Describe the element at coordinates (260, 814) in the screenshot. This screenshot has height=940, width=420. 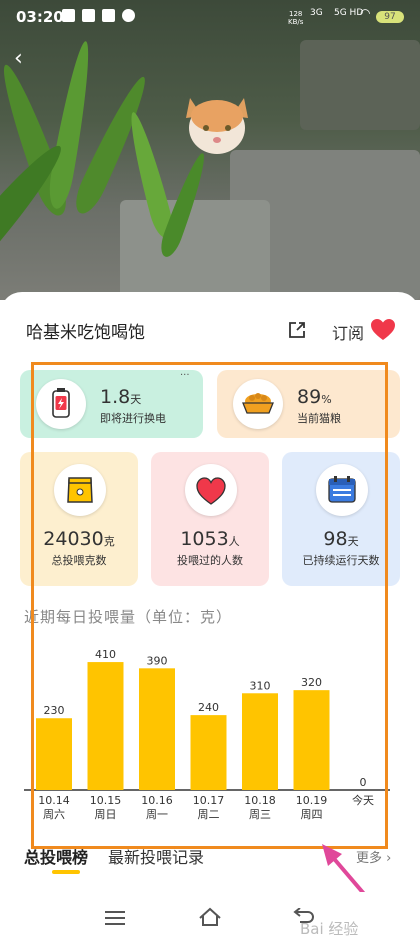
I see `weekday-label: 周三` at that location.